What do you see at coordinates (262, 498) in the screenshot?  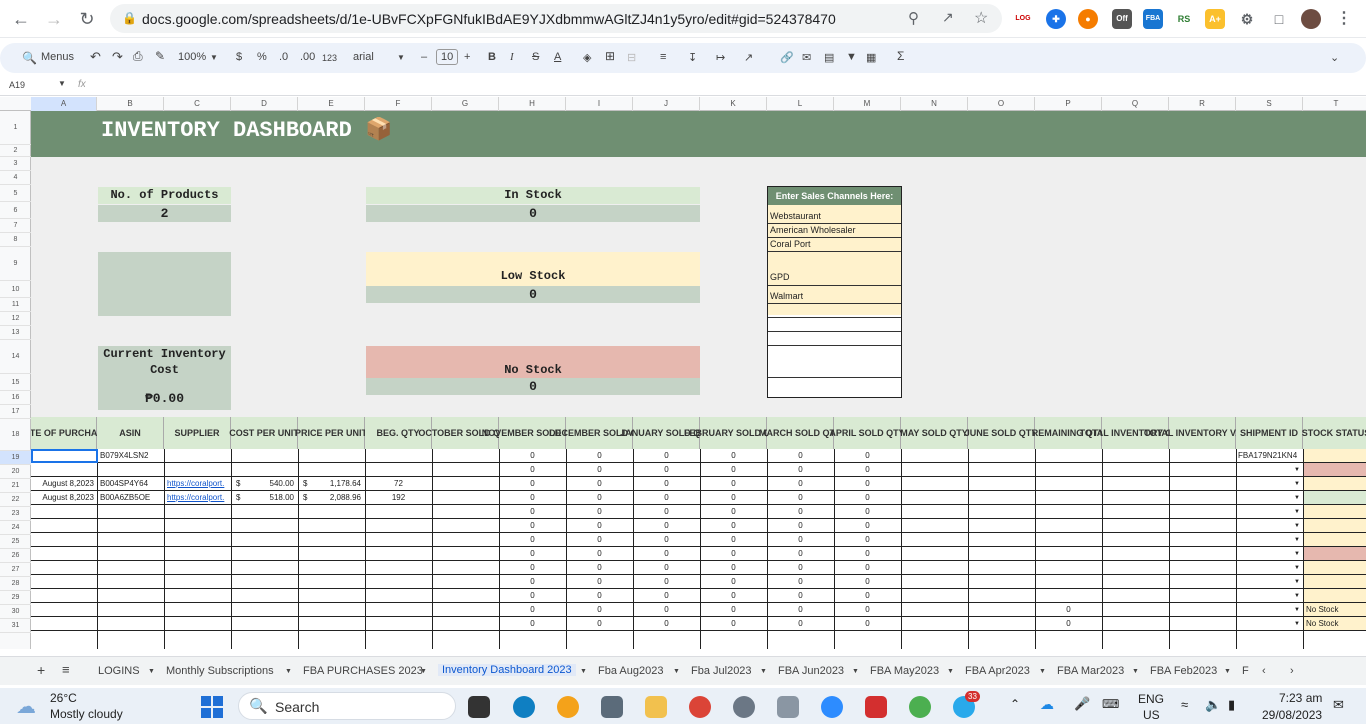 I see `cost-cell: 518.00` at bounding box center [262, 498].